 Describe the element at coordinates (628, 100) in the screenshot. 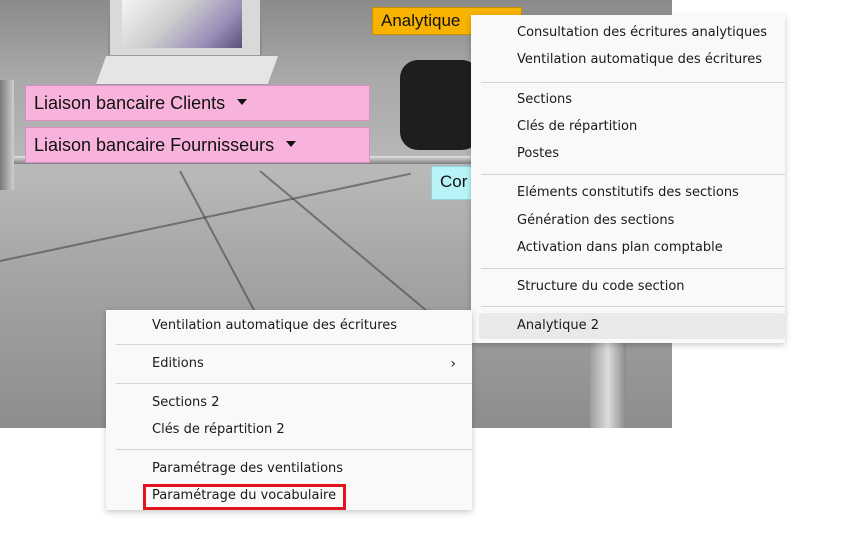

I see `menu-item-sections: Sections` at that location.